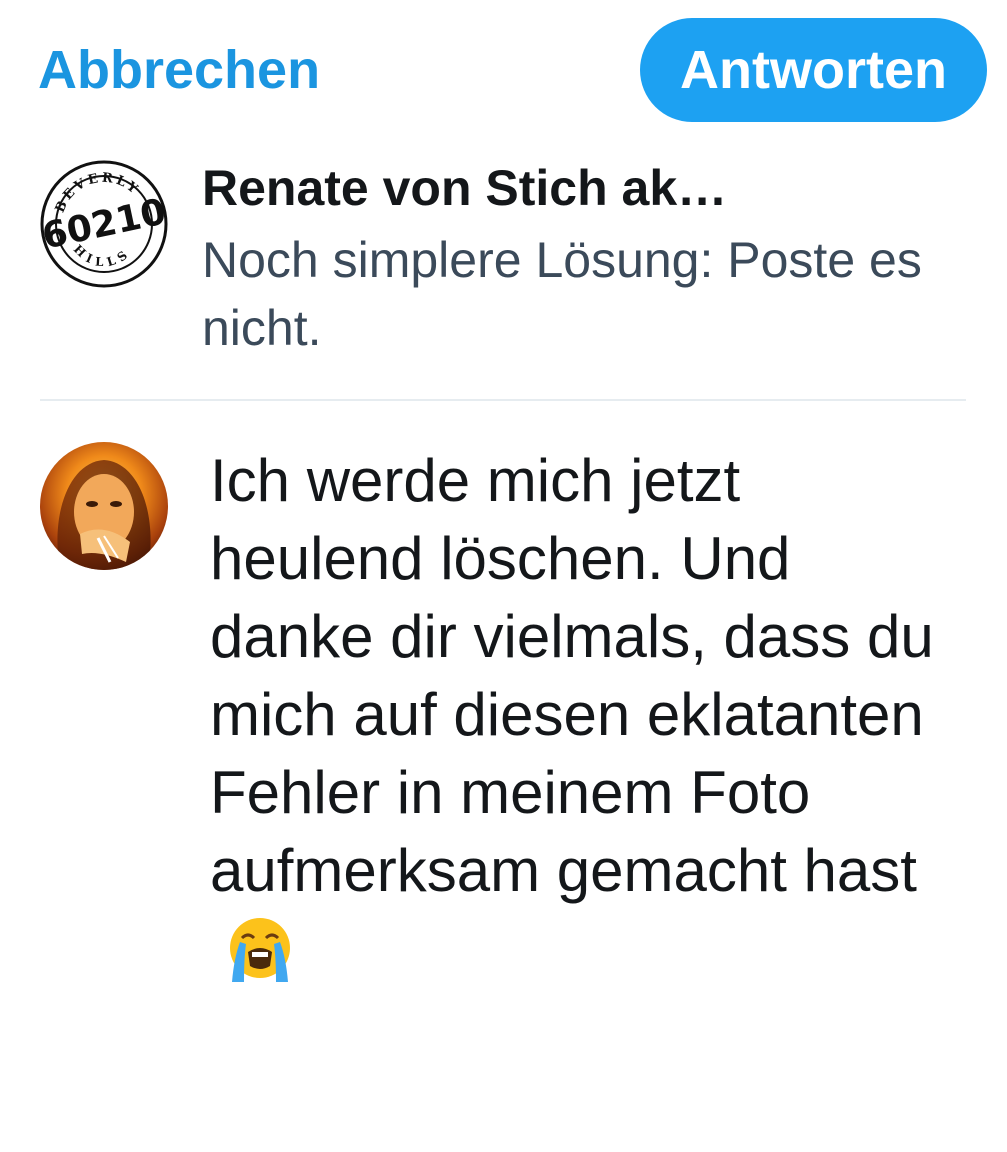  What do you see at coordinates (179, 70) in the screenshot?
I see `cancel-button: Abbrechen` at bounding box center [179, 70].